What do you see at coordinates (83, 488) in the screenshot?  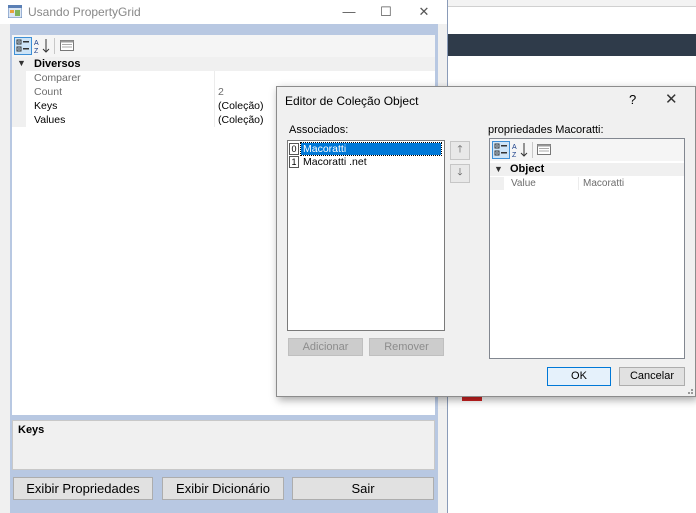 I see `show-properties-button: Exibir Propriedades` at bounding box center [83, 488].